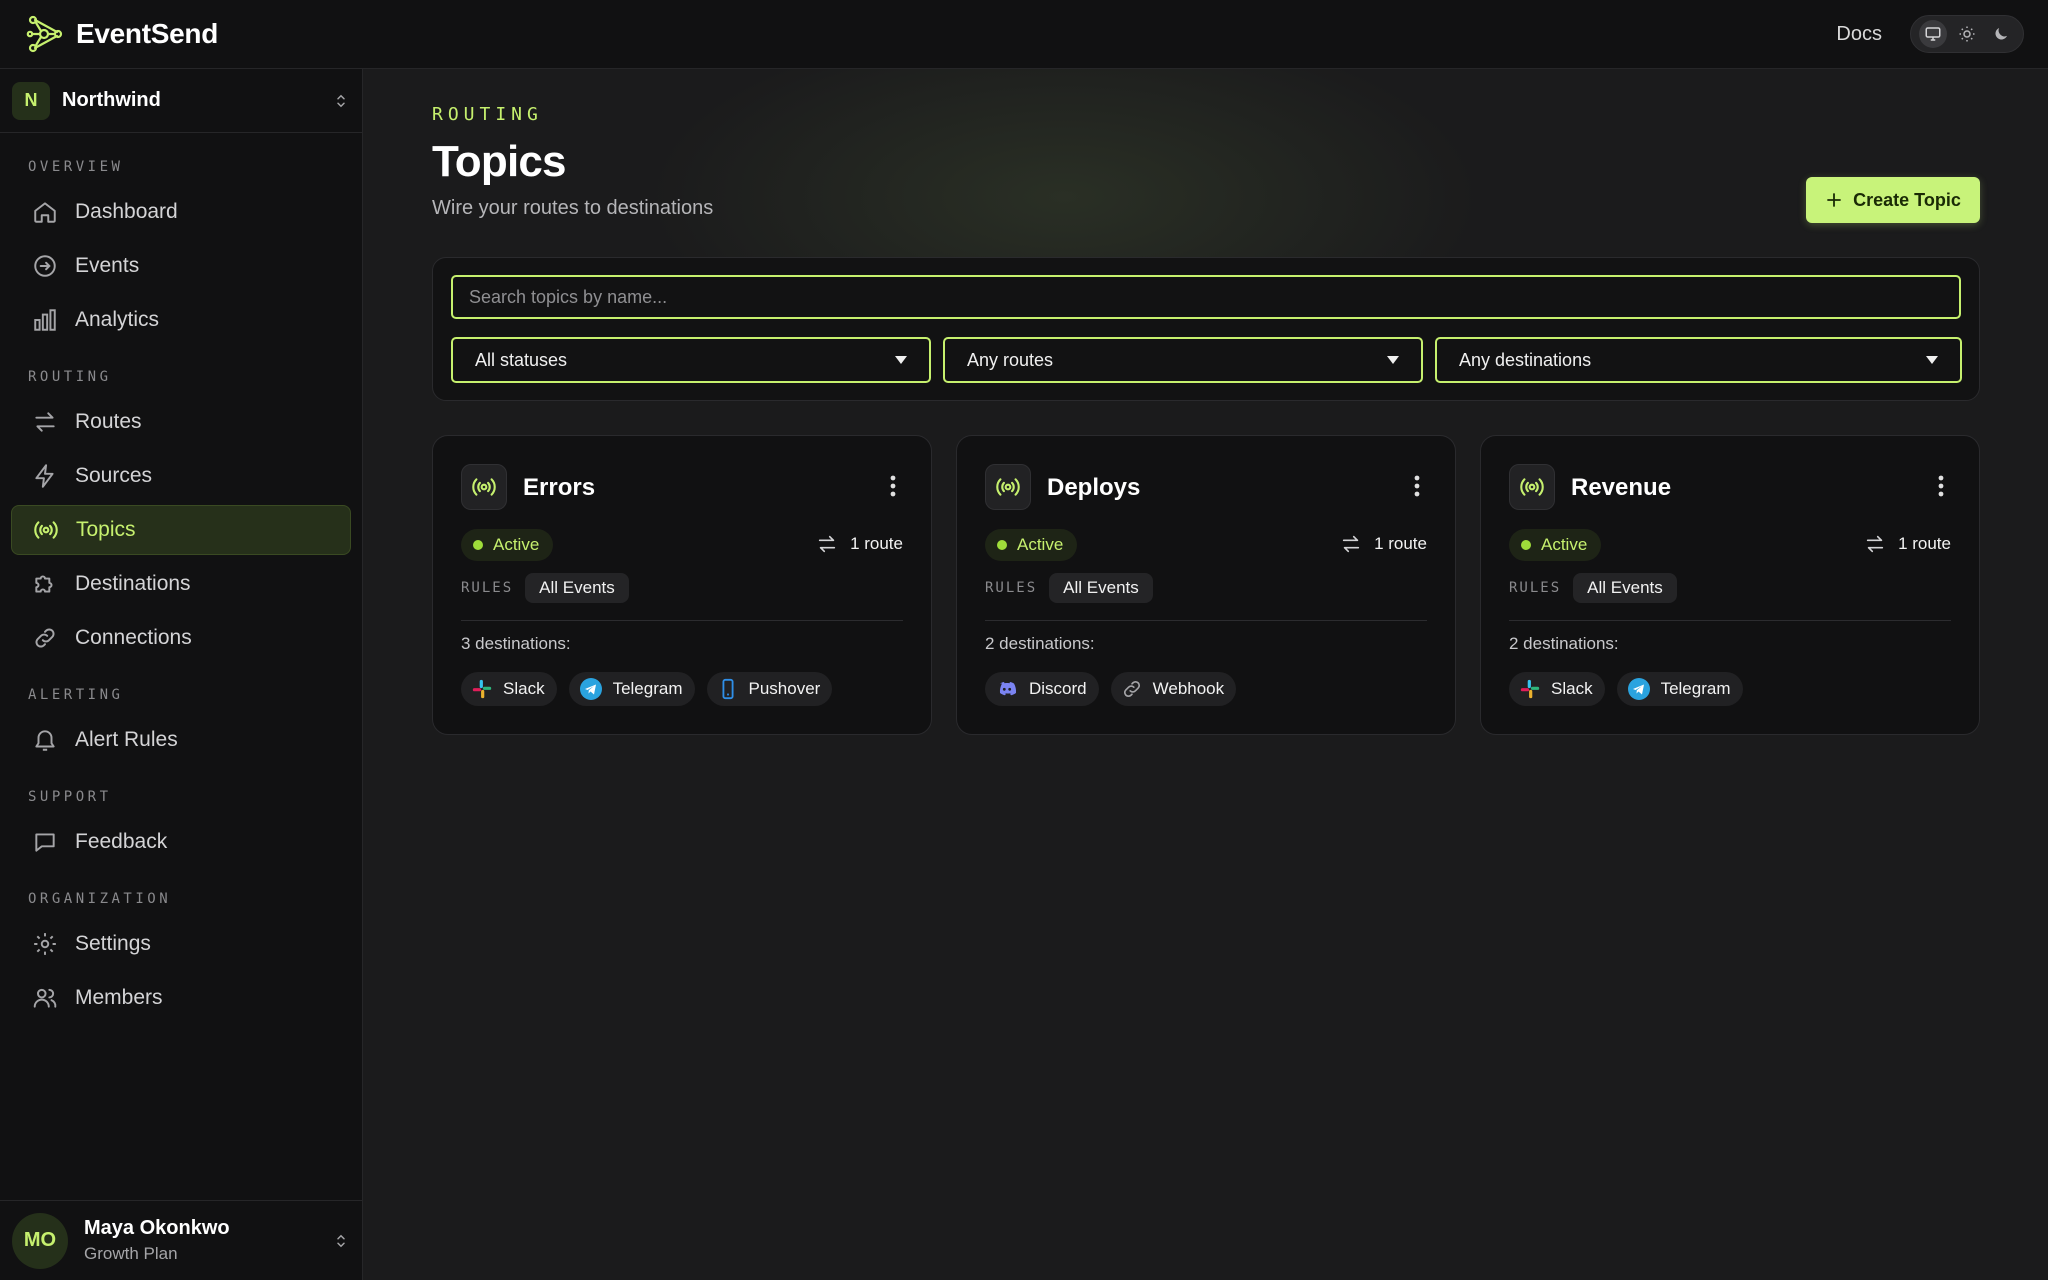 Image resolution: width=2048 pixels, height=1280 pixels. Describe the element at coordinates (181, 320) in the screenshot. I see `sidebar-item-analytics: Analytics` at that location.